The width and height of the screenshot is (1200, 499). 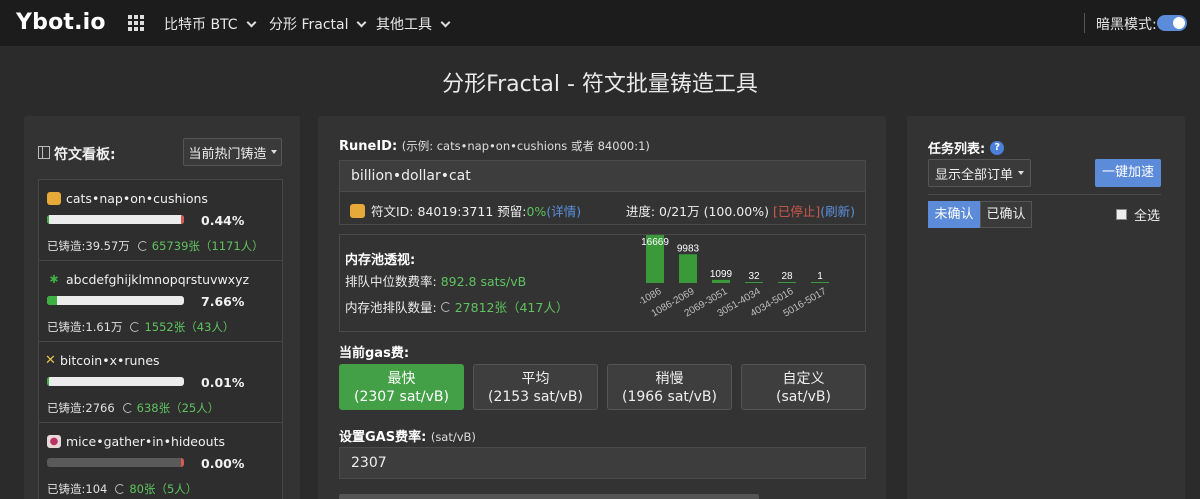 What do you see at coordinates (158, 279) in the screenshot?
I see `token-name: abcdefghijklmnopqrstuvwxyz` at bounding box center [158, 279].